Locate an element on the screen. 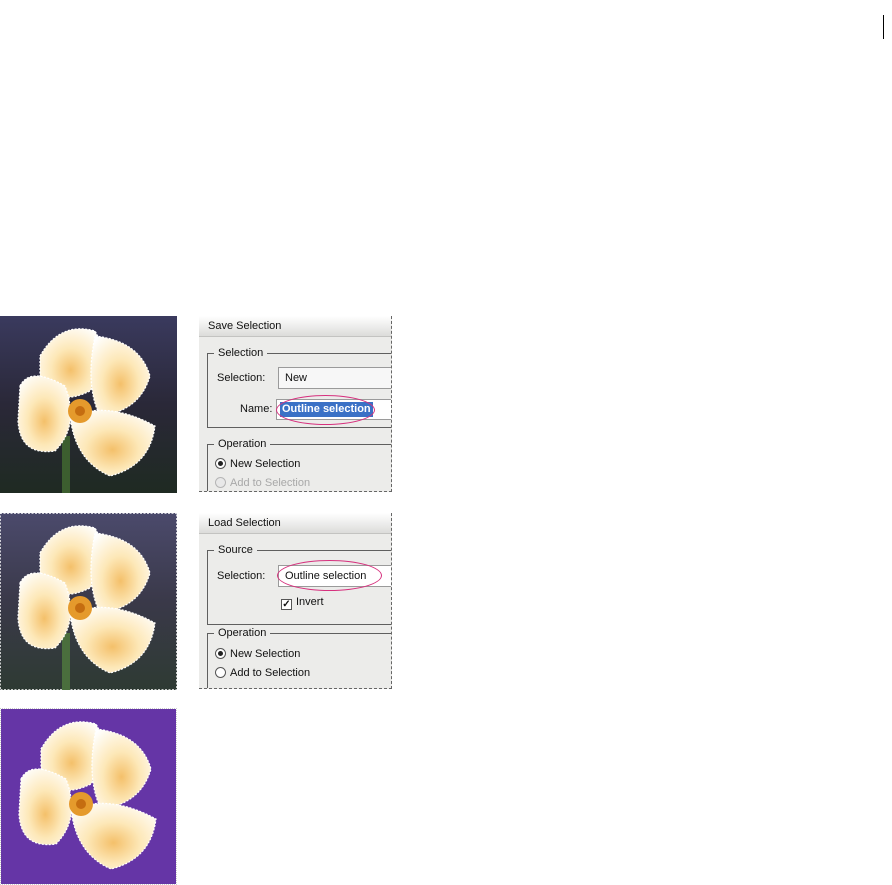 The image size is (892, 885). page-edge-mark is located at coordinates (883, 27).